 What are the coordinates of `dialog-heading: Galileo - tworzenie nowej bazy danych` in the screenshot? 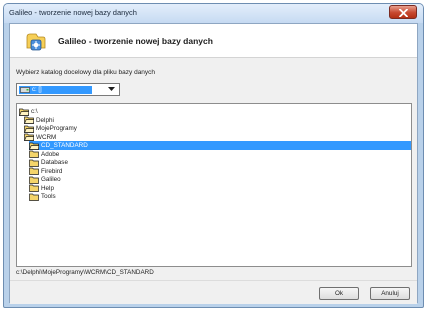 It's located at (135, 41).